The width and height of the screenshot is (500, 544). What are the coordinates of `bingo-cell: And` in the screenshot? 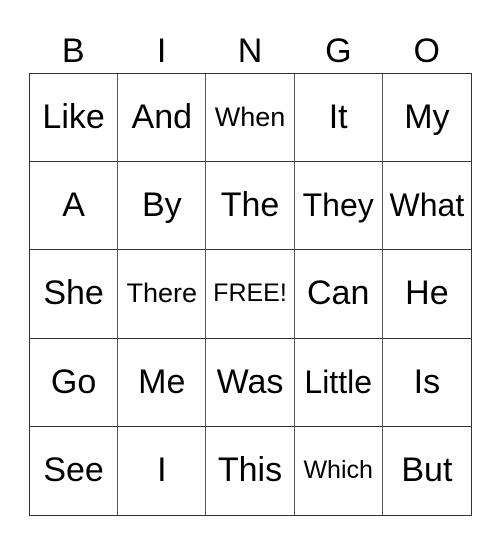 It's located at (162, 118).